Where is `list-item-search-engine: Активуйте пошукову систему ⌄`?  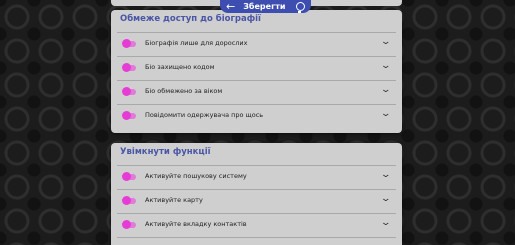
list-item-search-engine: Активуйте пошукову систему ⌄ is located at coordinates (256, 177).